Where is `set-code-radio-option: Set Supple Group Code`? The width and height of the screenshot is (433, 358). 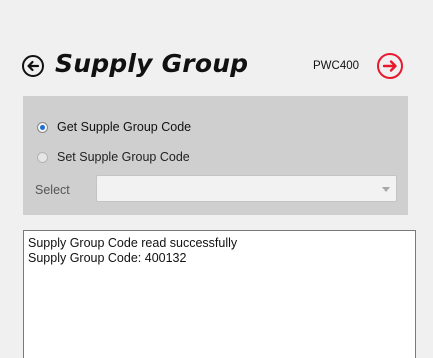 set-code-radio-option: Set Supple Group Code is located at coordinates (113, 157).